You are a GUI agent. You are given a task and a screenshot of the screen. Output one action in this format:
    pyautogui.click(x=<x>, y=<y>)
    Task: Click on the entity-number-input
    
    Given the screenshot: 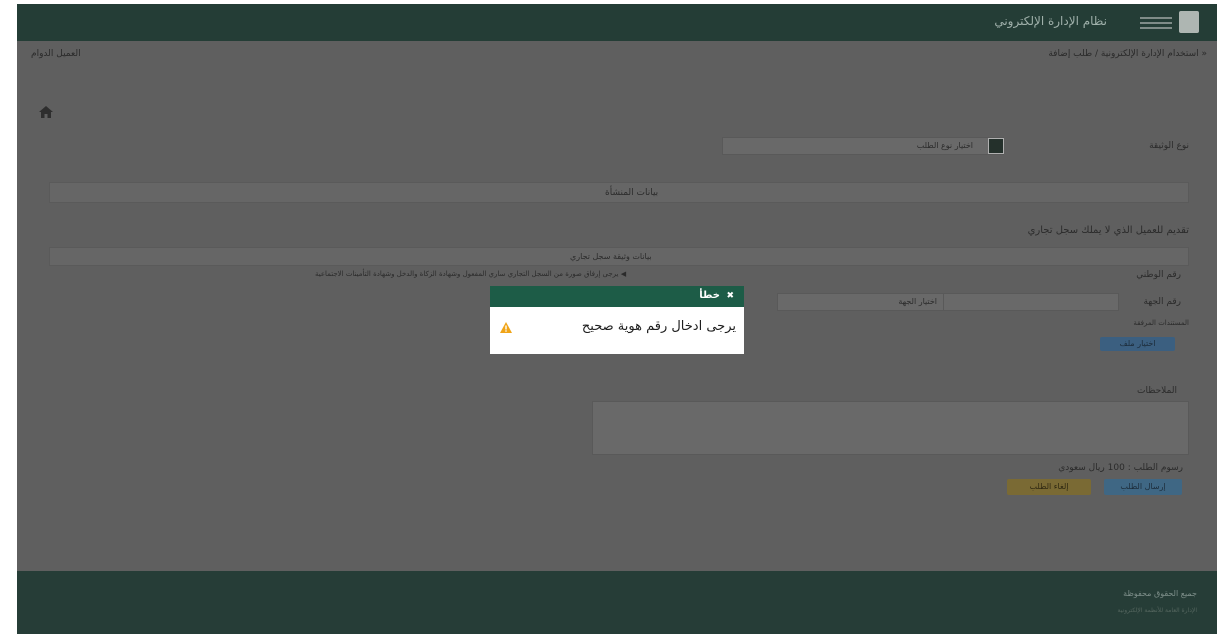 What is the action you would take?
    pyautogui.click(x=1028, y=302)
    